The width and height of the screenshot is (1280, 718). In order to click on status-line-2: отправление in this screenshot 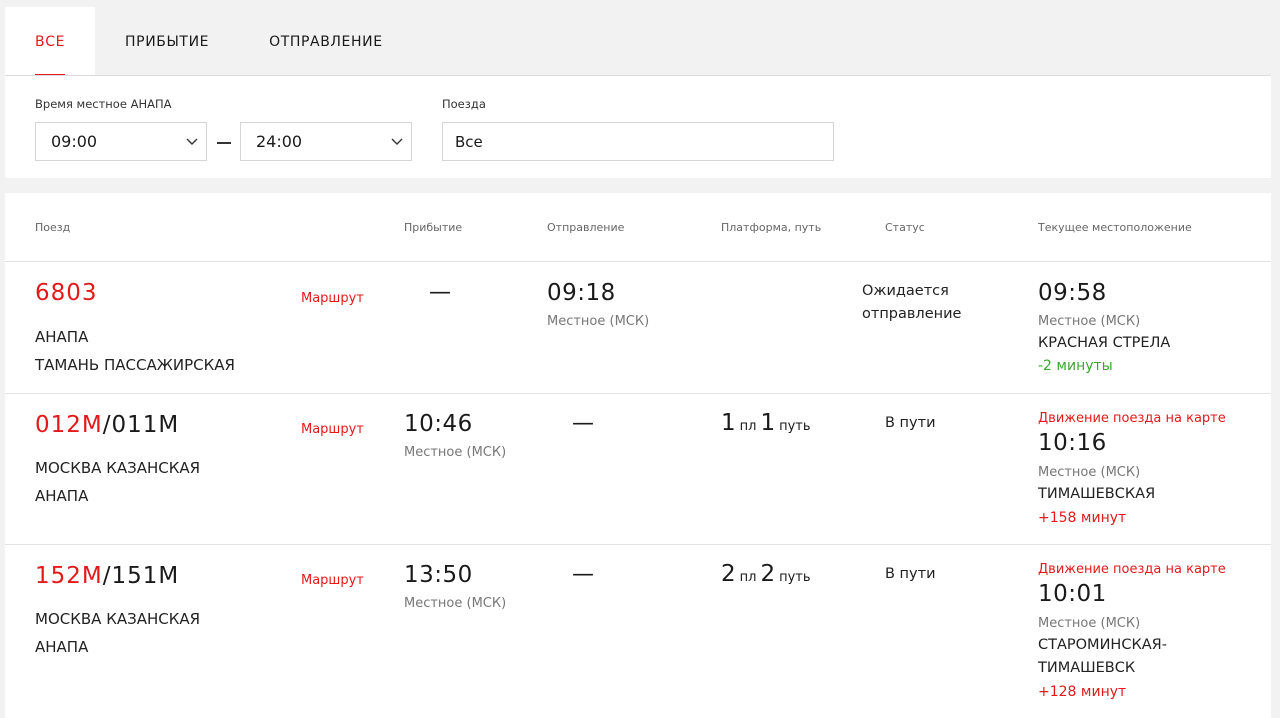, I will do `click(912, 314)`.